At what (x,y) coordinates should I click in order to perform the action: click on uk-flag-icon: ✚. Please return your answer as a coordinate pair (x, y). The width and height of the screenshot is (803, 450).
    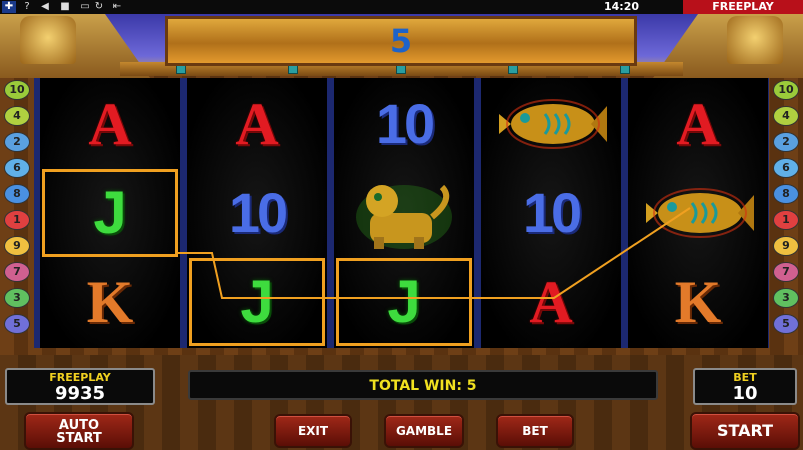
    Looking at the image, I should click on (9, 7).